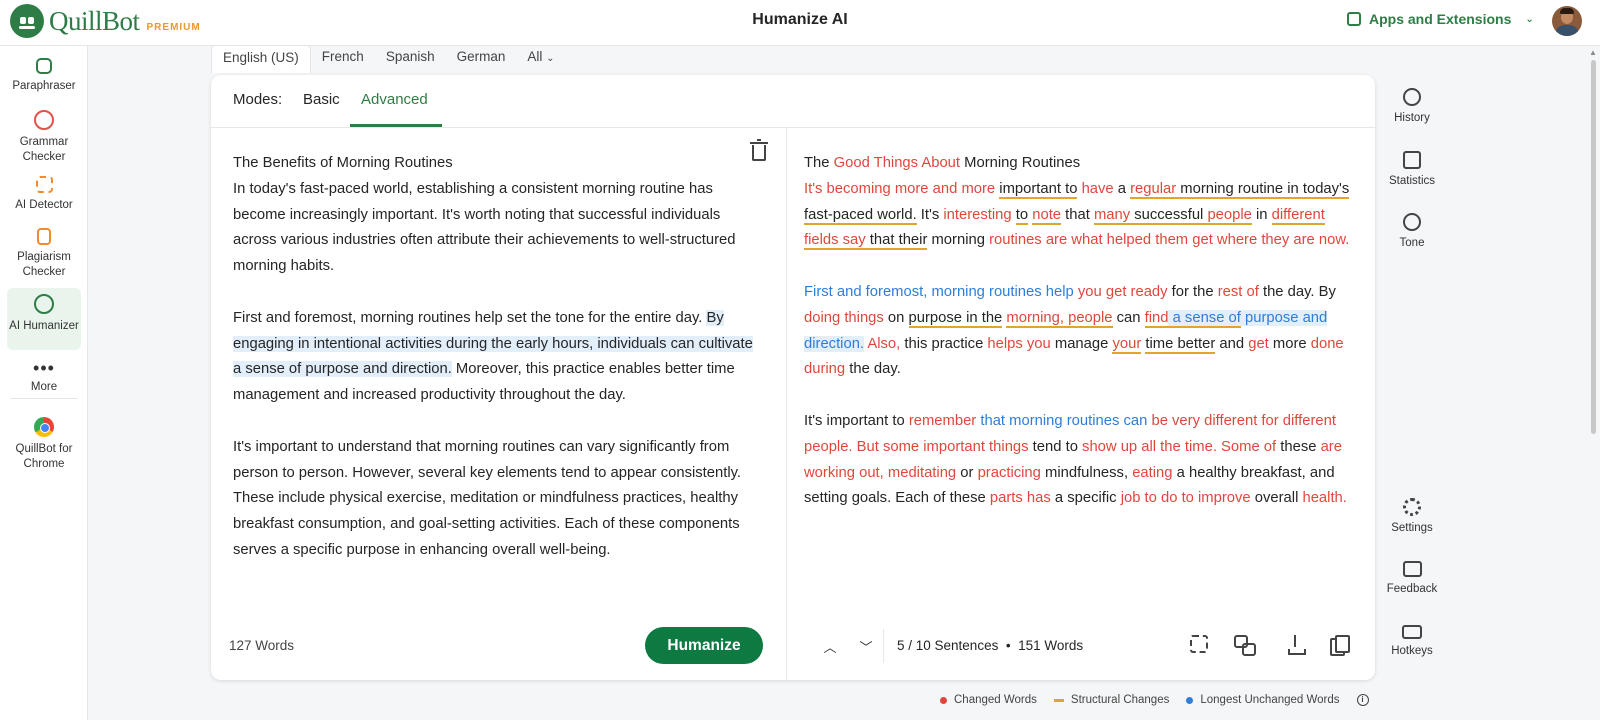 The image size is (1600, 720). What do you see at coordinates (1593, 247) in the screenshot?
I see `scrollbar-thumb` at bounding box center [1593, 247].